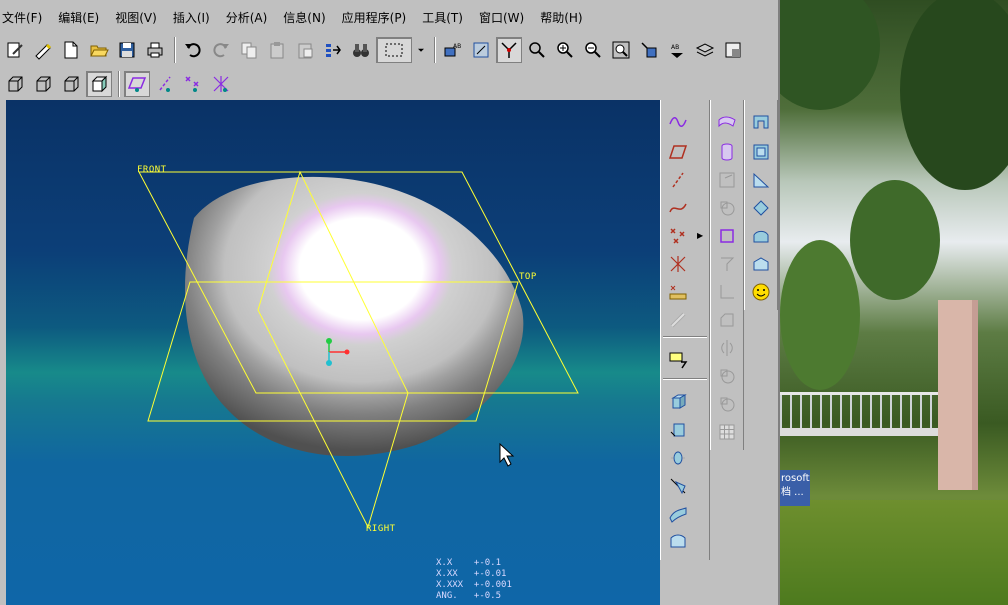 The height and width of the screenshot is (605, 1008). Describe the element at coordinates (678, 360) in the screenshot. I see `note-button` at that location.